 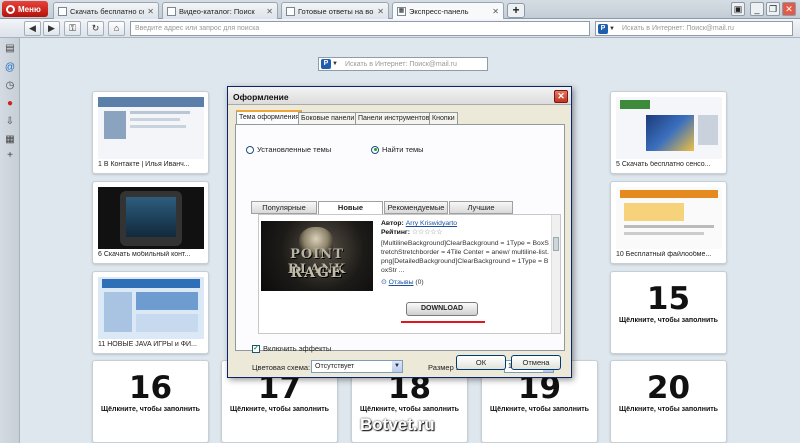 I want to click on tab-video-catalog: Видео-каталог: Поиск ✕, so click(x=220, y=10).